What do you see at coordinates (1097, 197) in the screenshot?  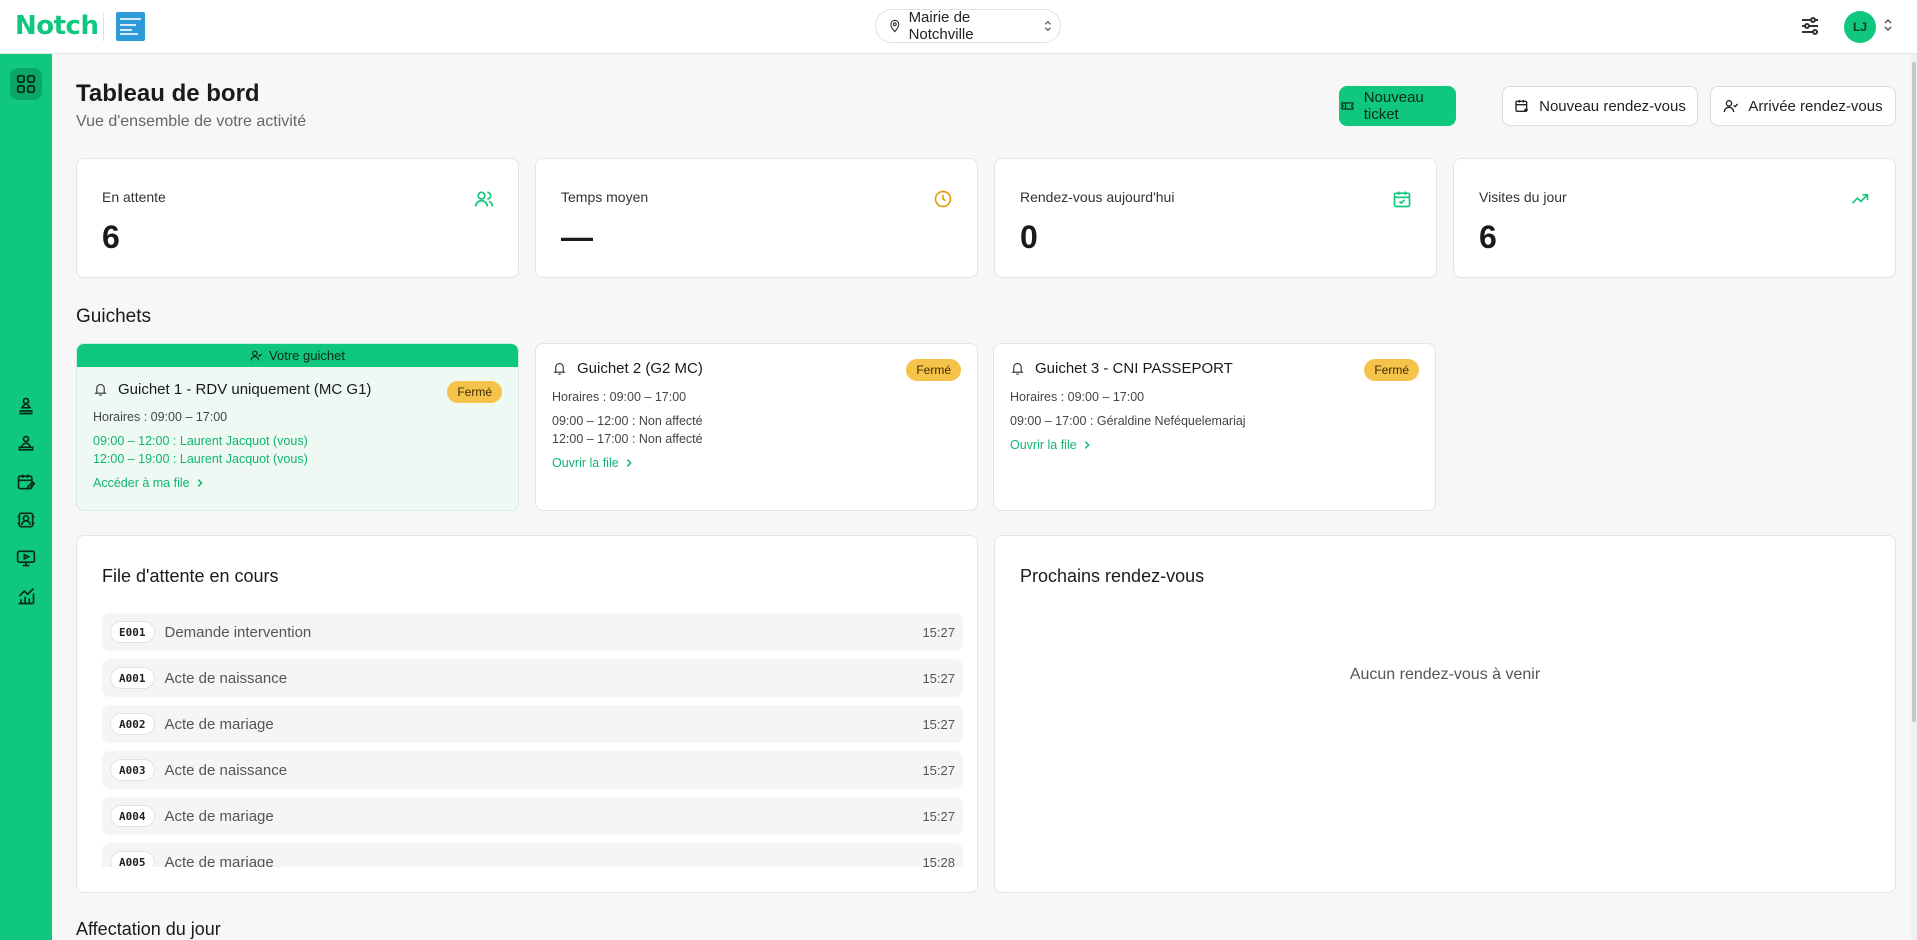 I see `stat-label: Rendez-vous aujourd'hui` at bounding box center [1097, 197].